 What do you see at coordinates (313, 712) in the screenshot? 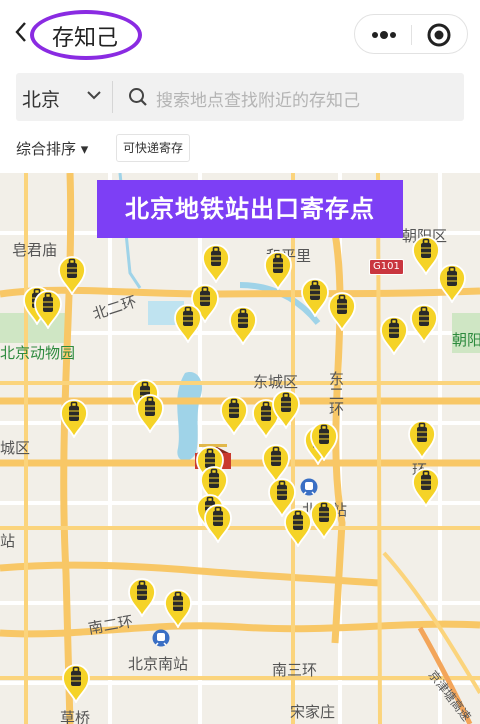
I see `map-label-songjiazhuang: 宋家庄` at bounding box center [313, 712].